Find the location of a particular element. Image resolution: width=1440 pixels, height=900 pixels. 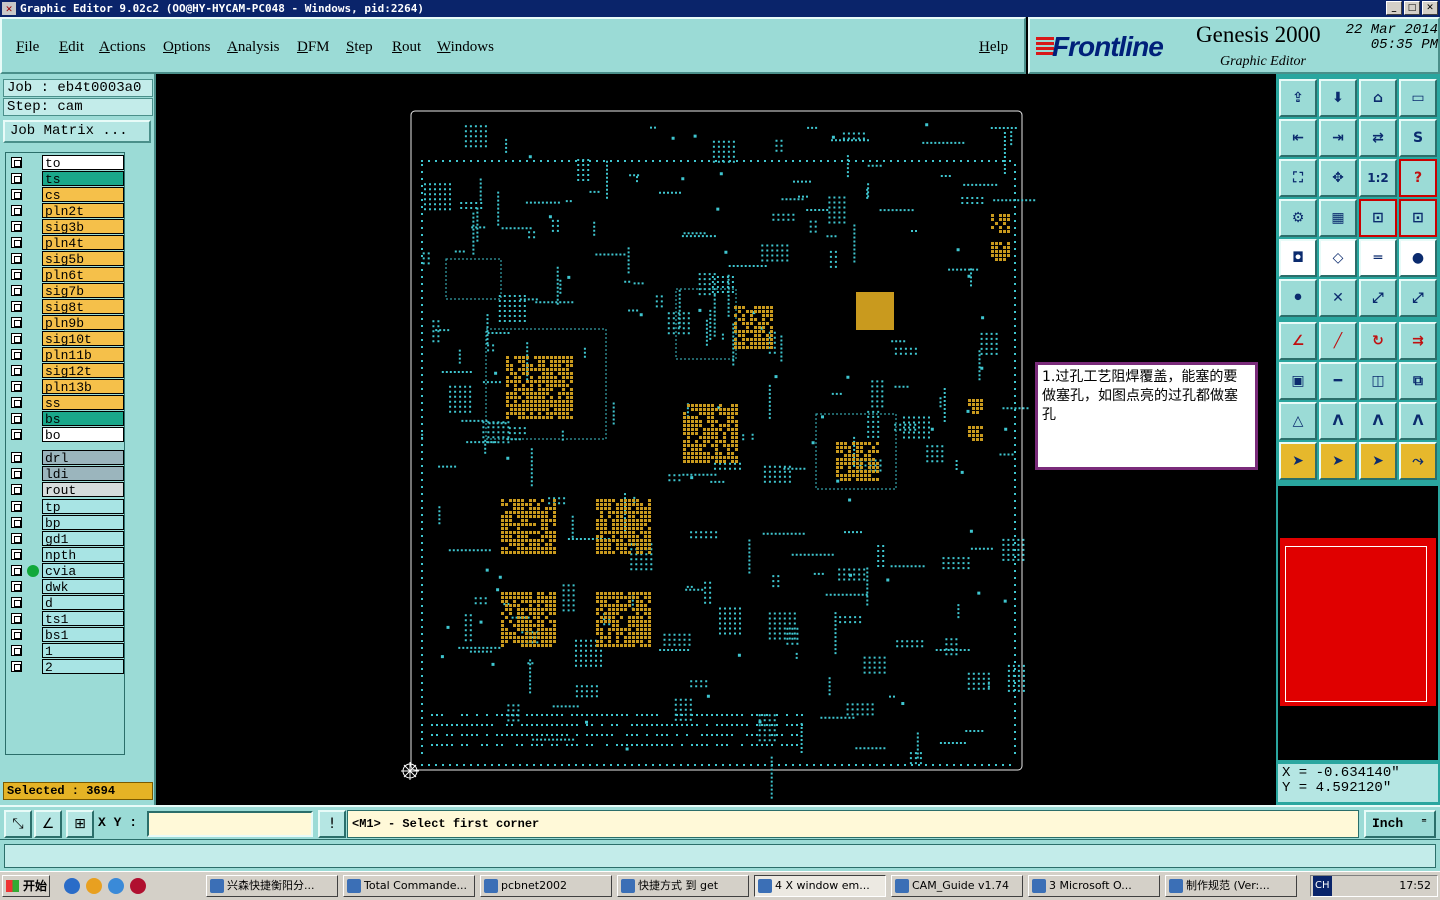

layer-row-d: d is located at coordinates (66, 603).